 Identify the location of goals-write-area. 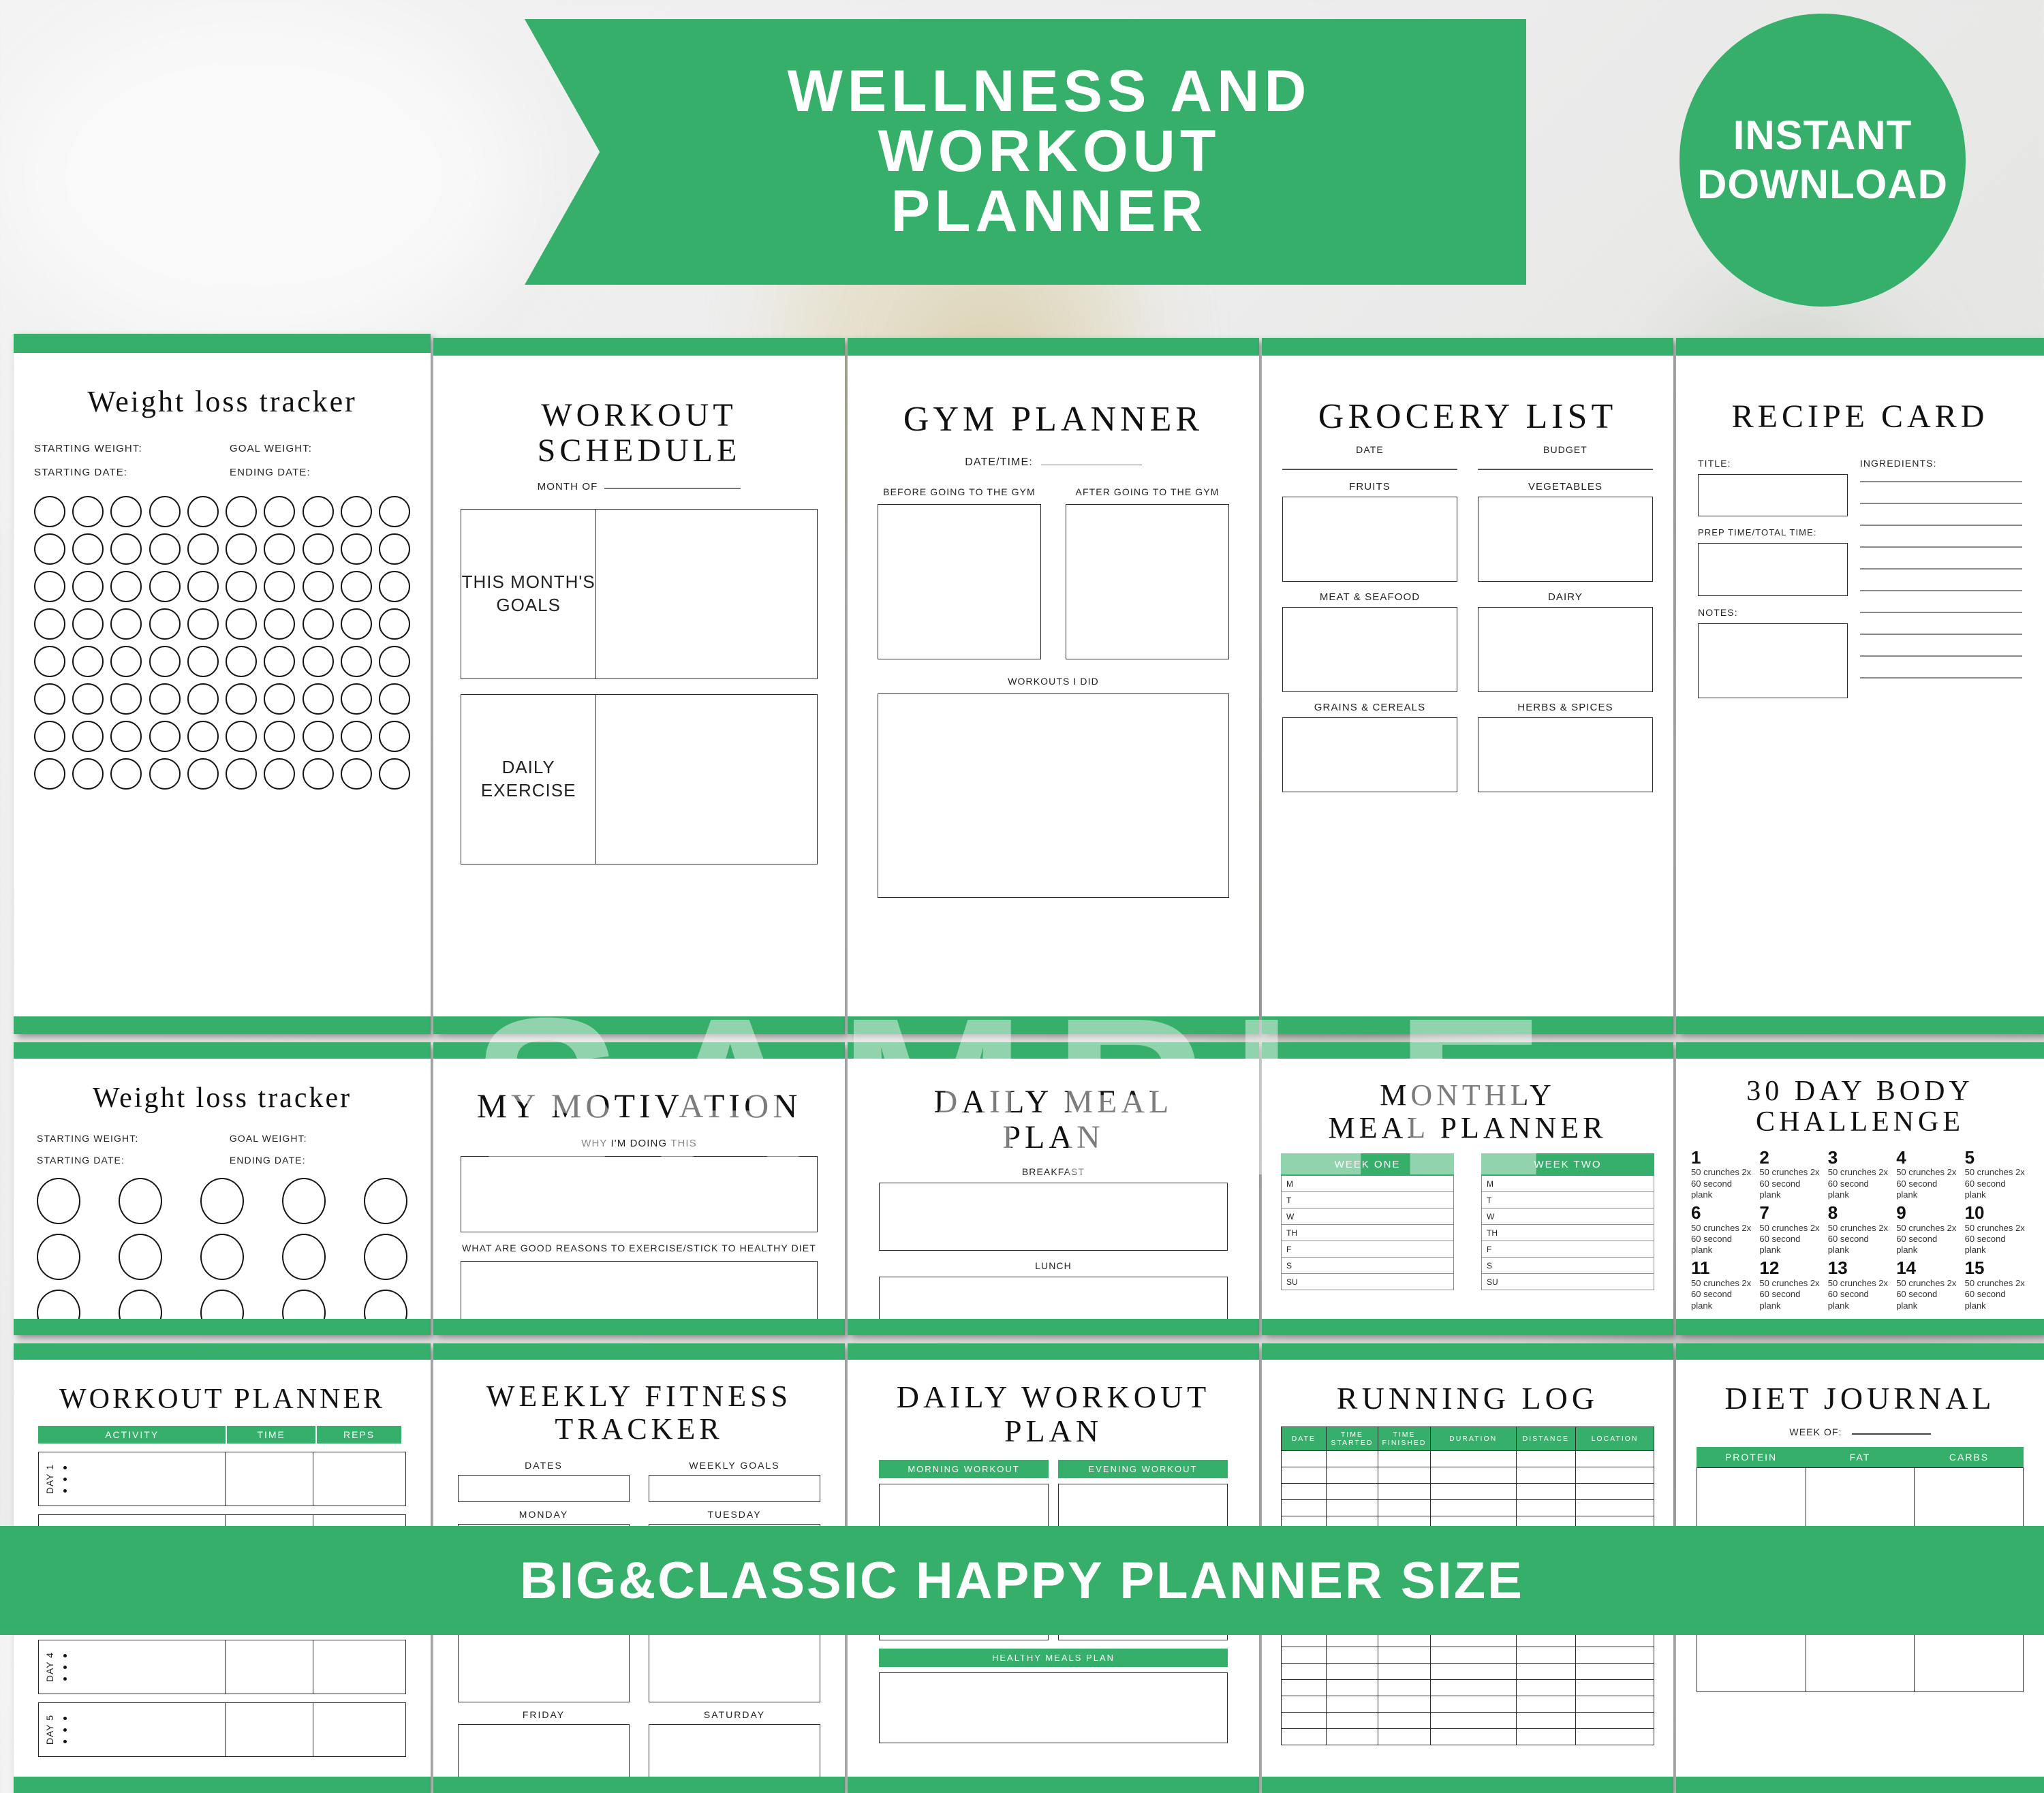
(706, 594).